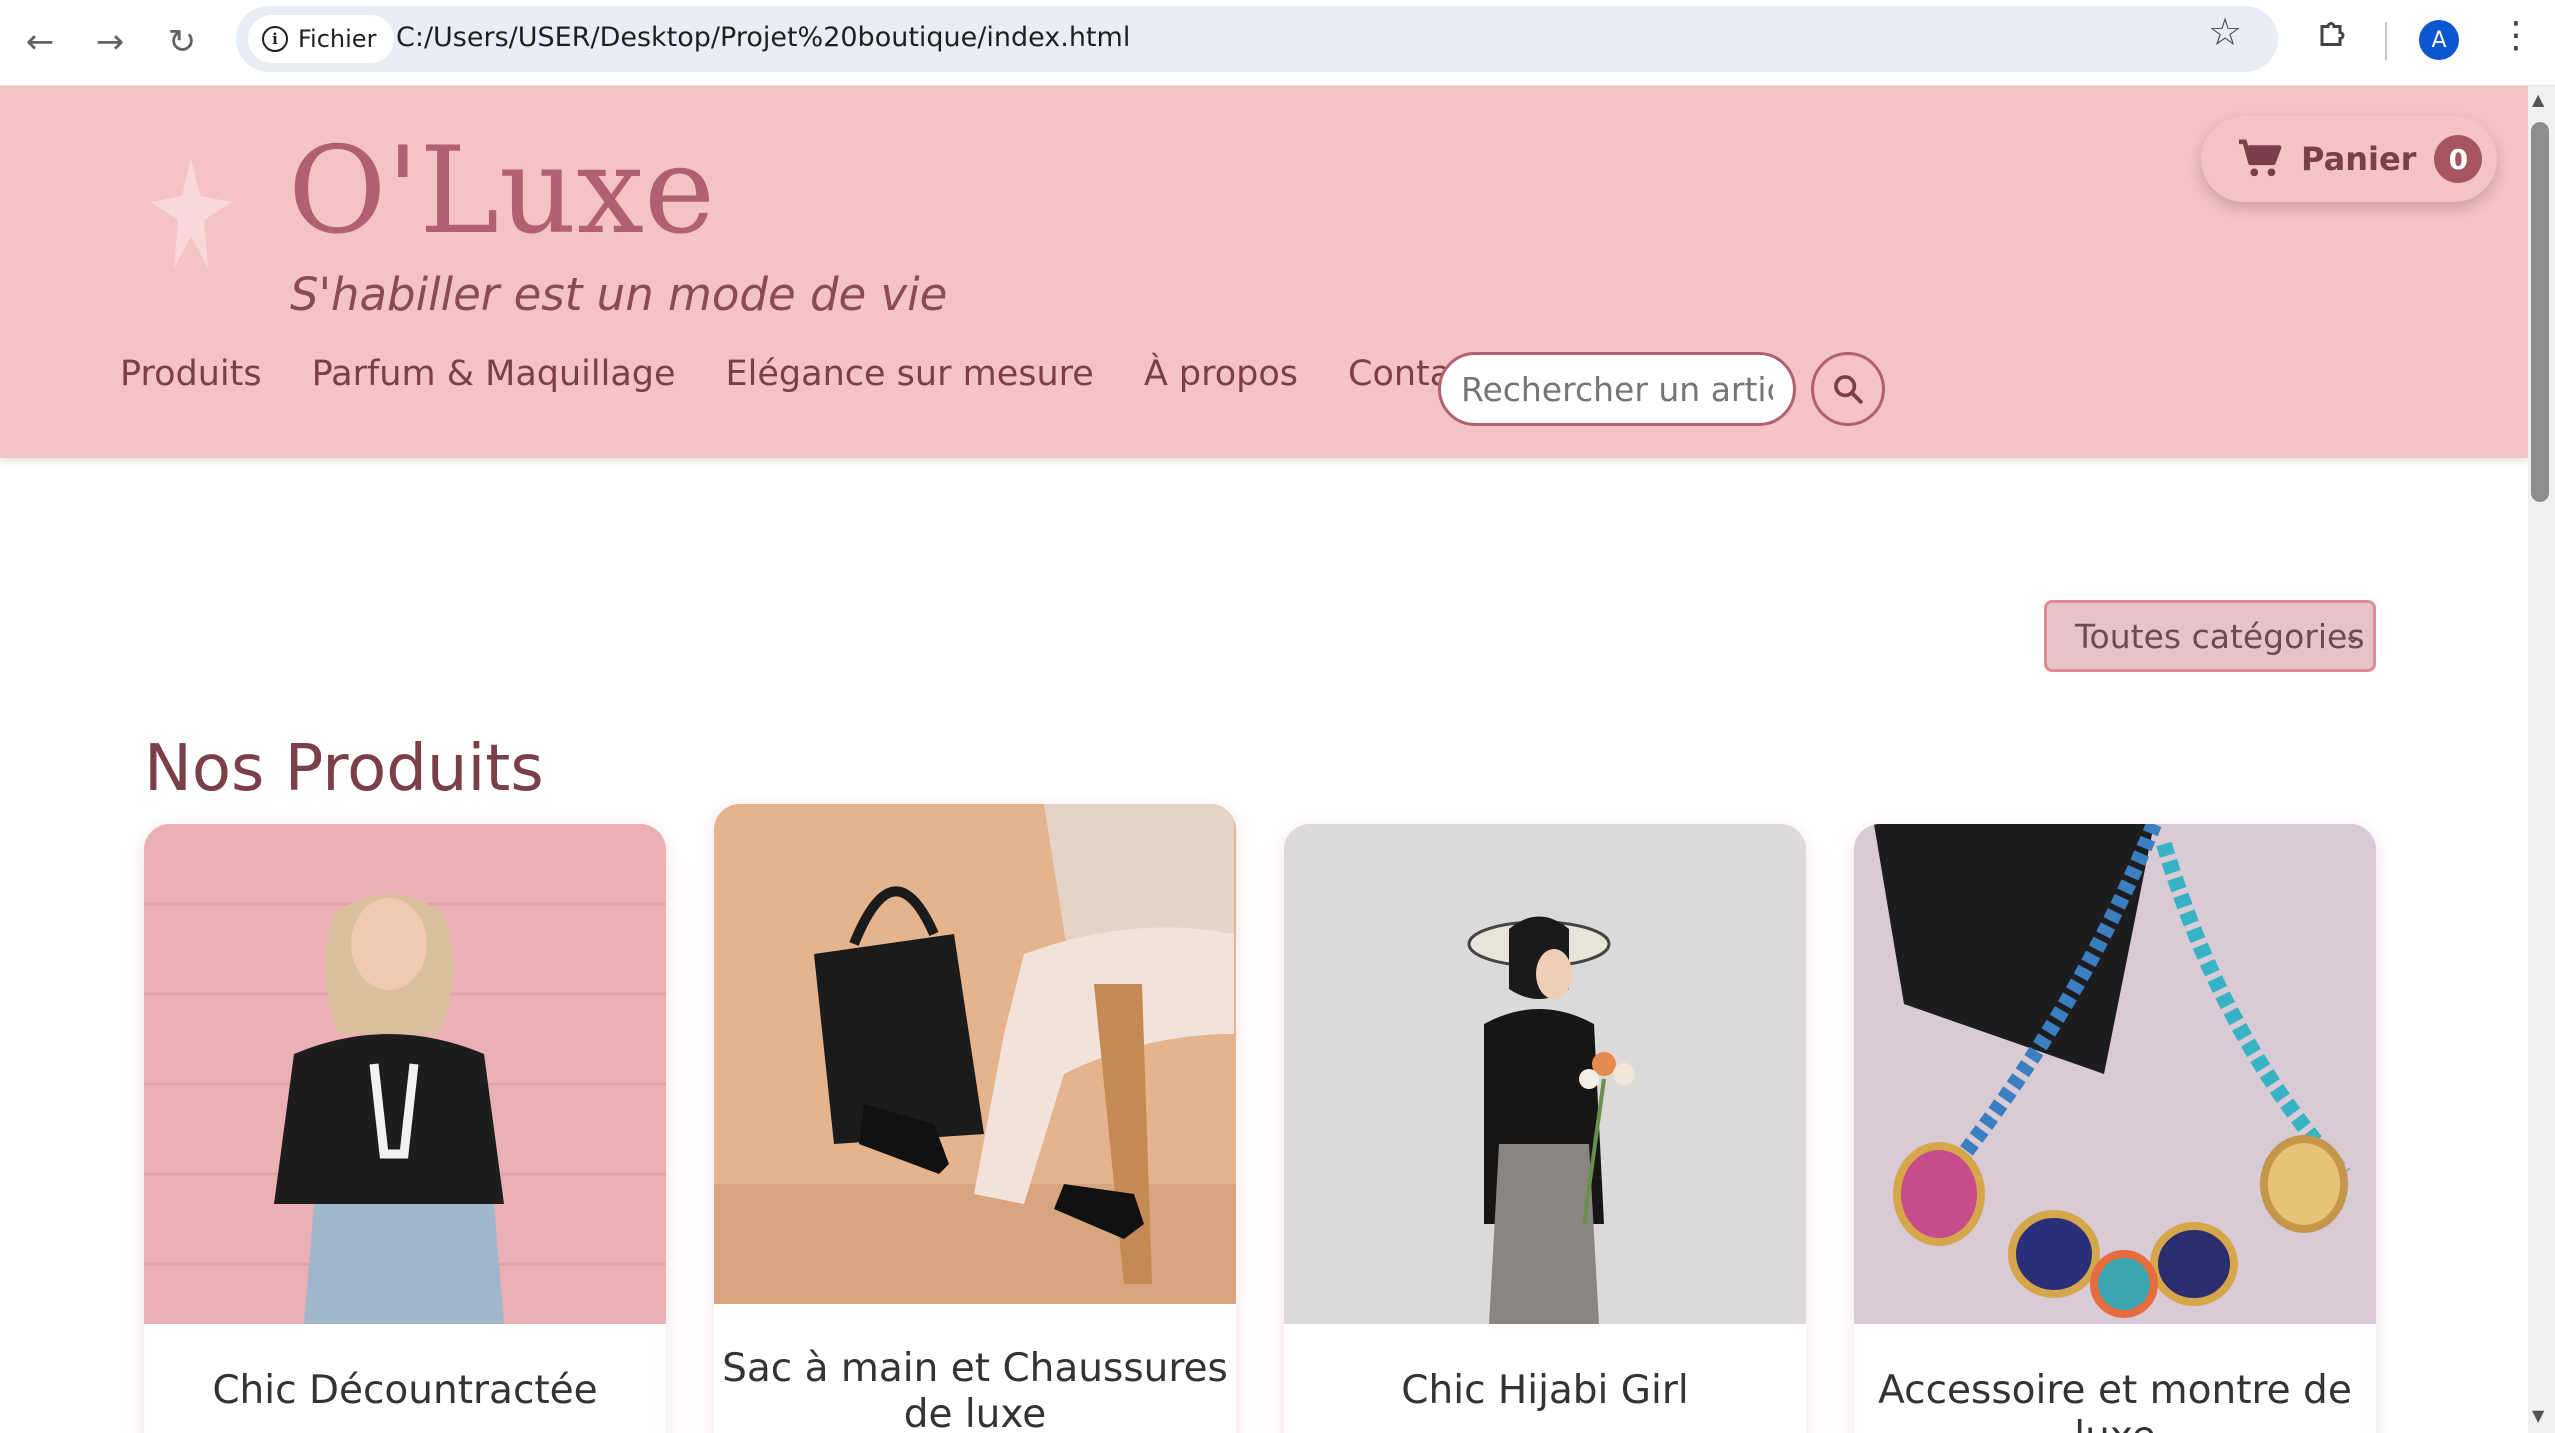  Describe the element at coordinates (182, 42) in the screenshot. I see `reload-icon: ↻` at that location.